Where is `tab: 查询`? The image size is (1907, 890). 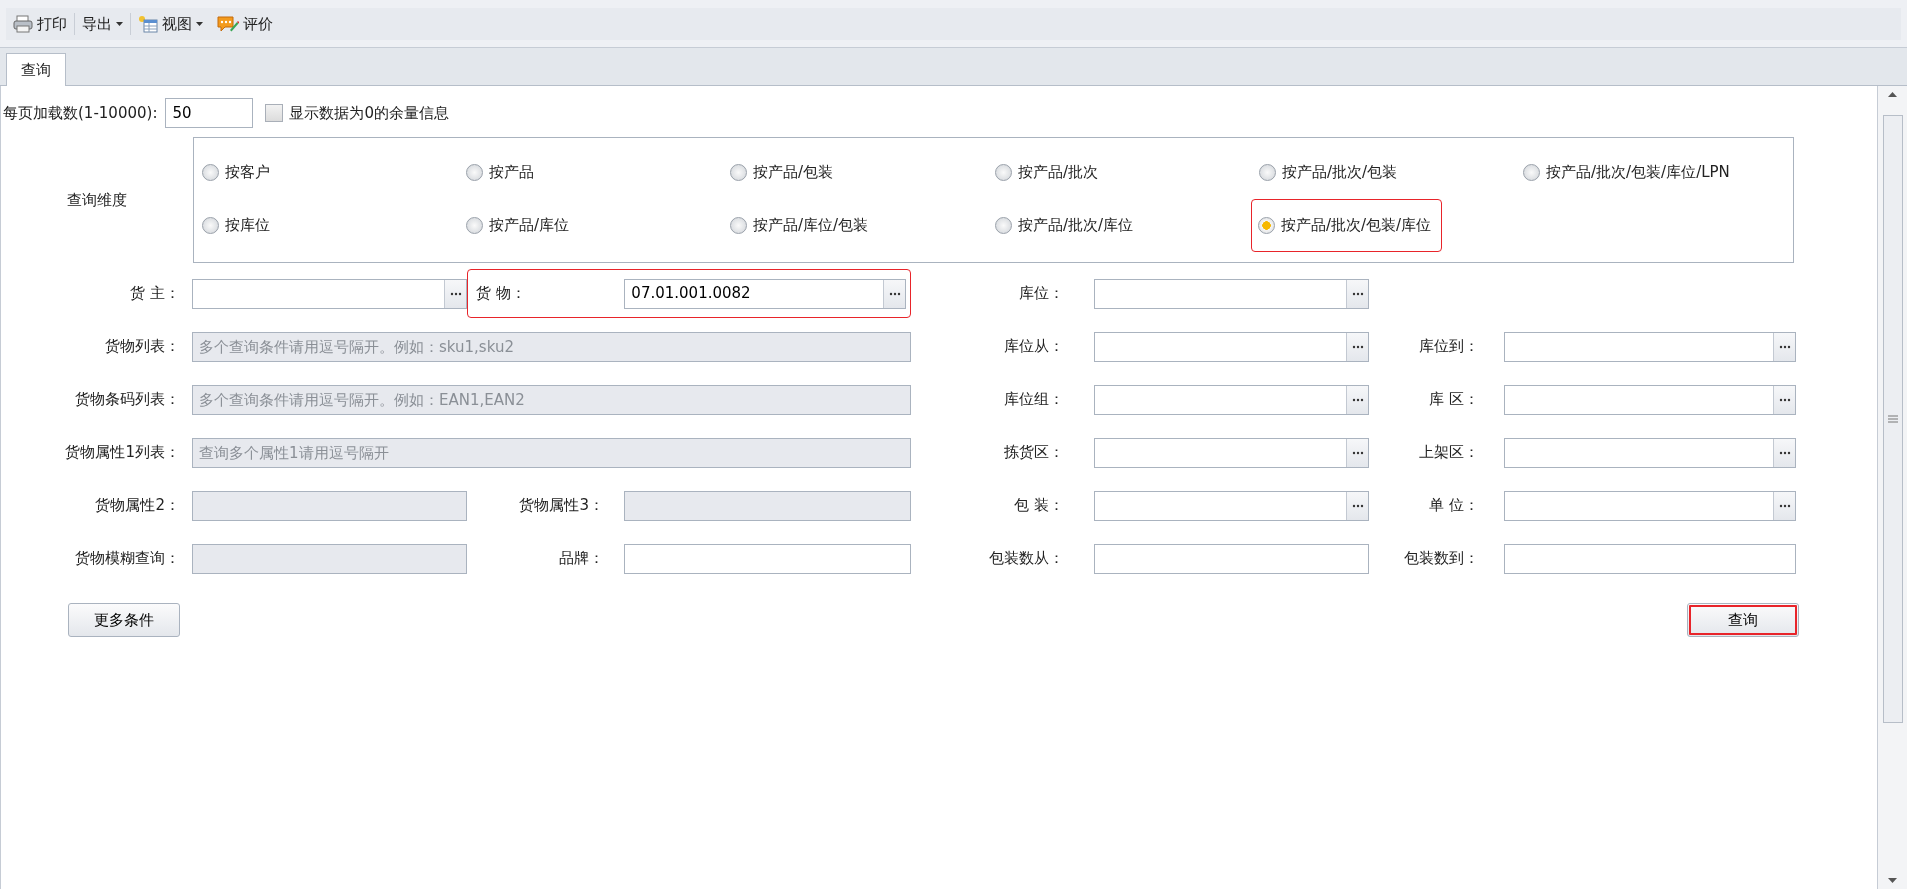
tab: 查询 is located at coordinates (36, 69).